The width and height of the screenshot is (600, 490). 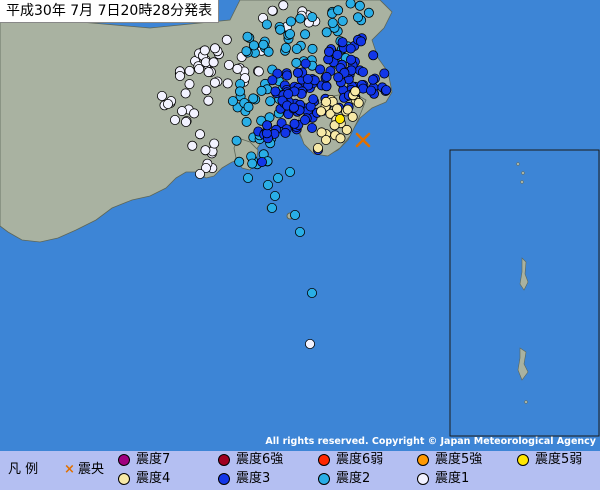 What do you see at coordinates (153, 459) in the screenshot?
I see `intensity-7-label: 震度7` at bounding box center [153, 459].